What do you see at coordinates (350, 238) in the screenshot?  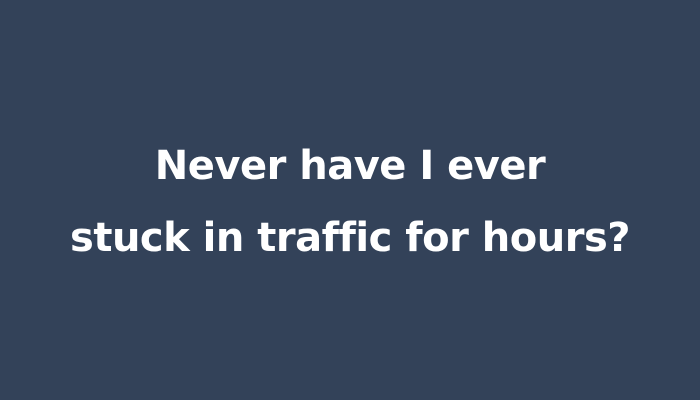 I see `question-line-2: stuck in traffic for hours?` at bounding box center [350, 238].